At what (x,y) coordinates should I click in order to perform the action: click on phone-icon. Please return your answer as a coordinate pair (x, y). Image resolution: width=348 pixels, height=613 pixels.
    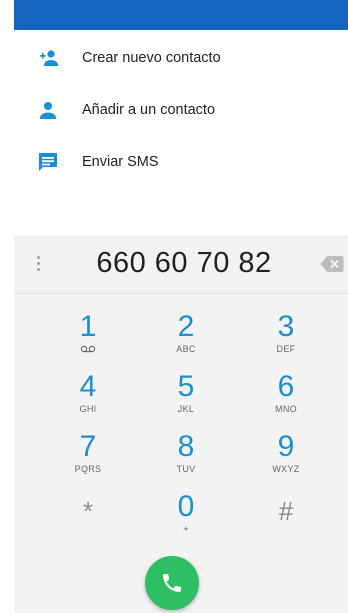
    Looking at the image, I should click on (172, 583).